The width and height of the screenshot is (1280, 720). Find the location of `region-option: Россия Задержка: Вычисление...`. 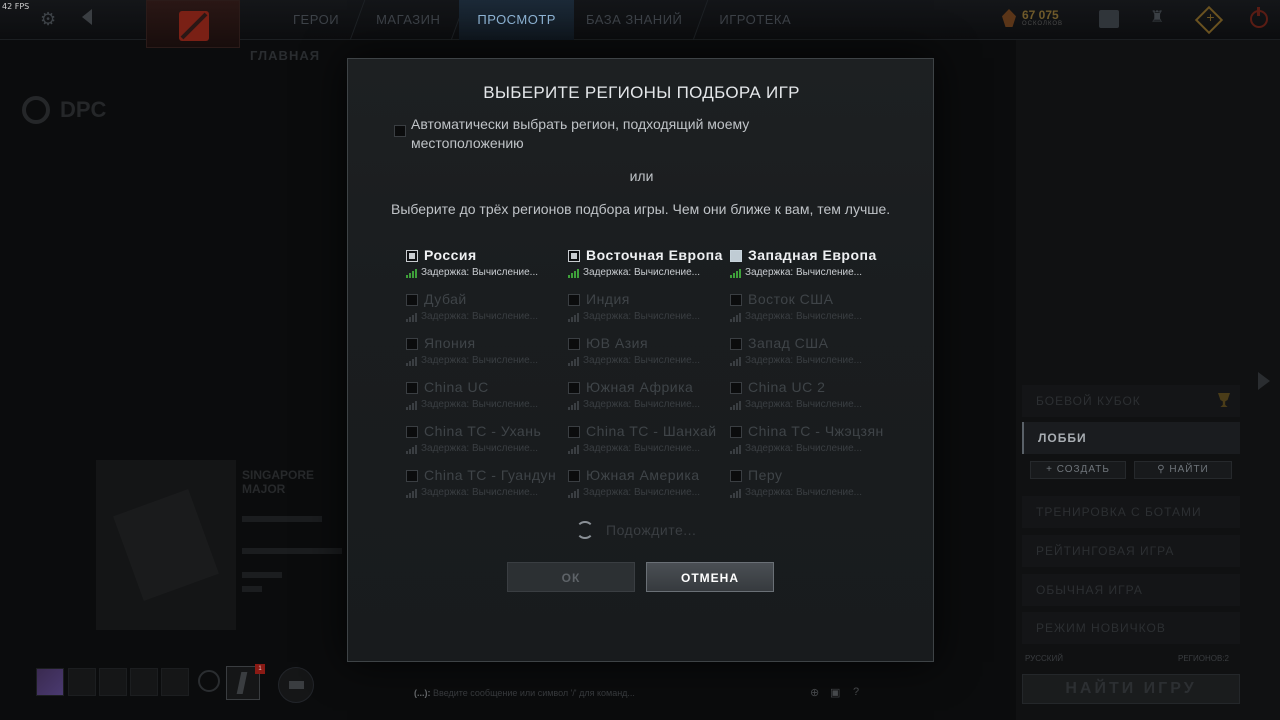

region-option: Россия Задержка: Вычисление... is located at coordinates (486, 267).